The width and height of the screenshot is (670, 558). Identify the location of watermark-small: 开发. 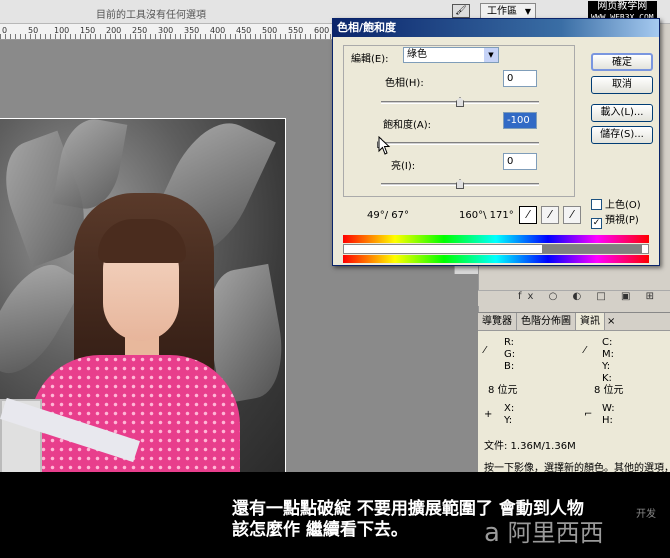
(646, 514).